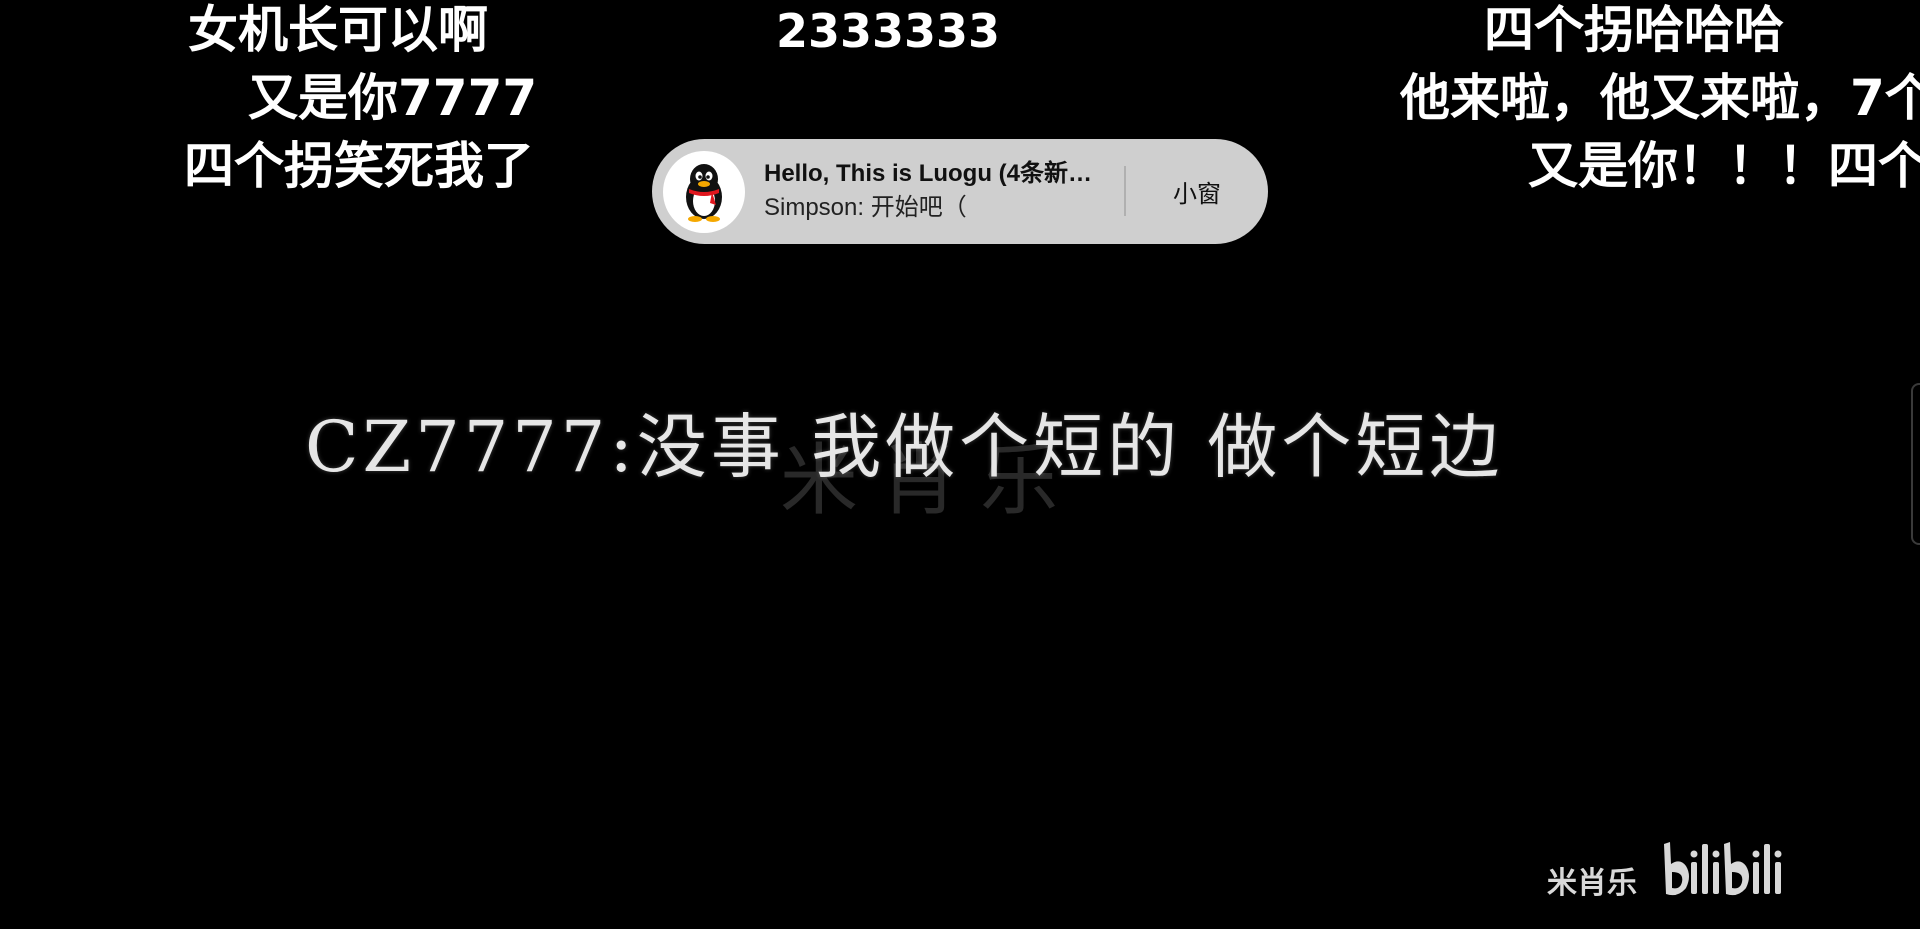 The height and width of the screenshot is (929, 1920). I want to click on danmaku-comment: 女机长可以啊, so click(338, 30).